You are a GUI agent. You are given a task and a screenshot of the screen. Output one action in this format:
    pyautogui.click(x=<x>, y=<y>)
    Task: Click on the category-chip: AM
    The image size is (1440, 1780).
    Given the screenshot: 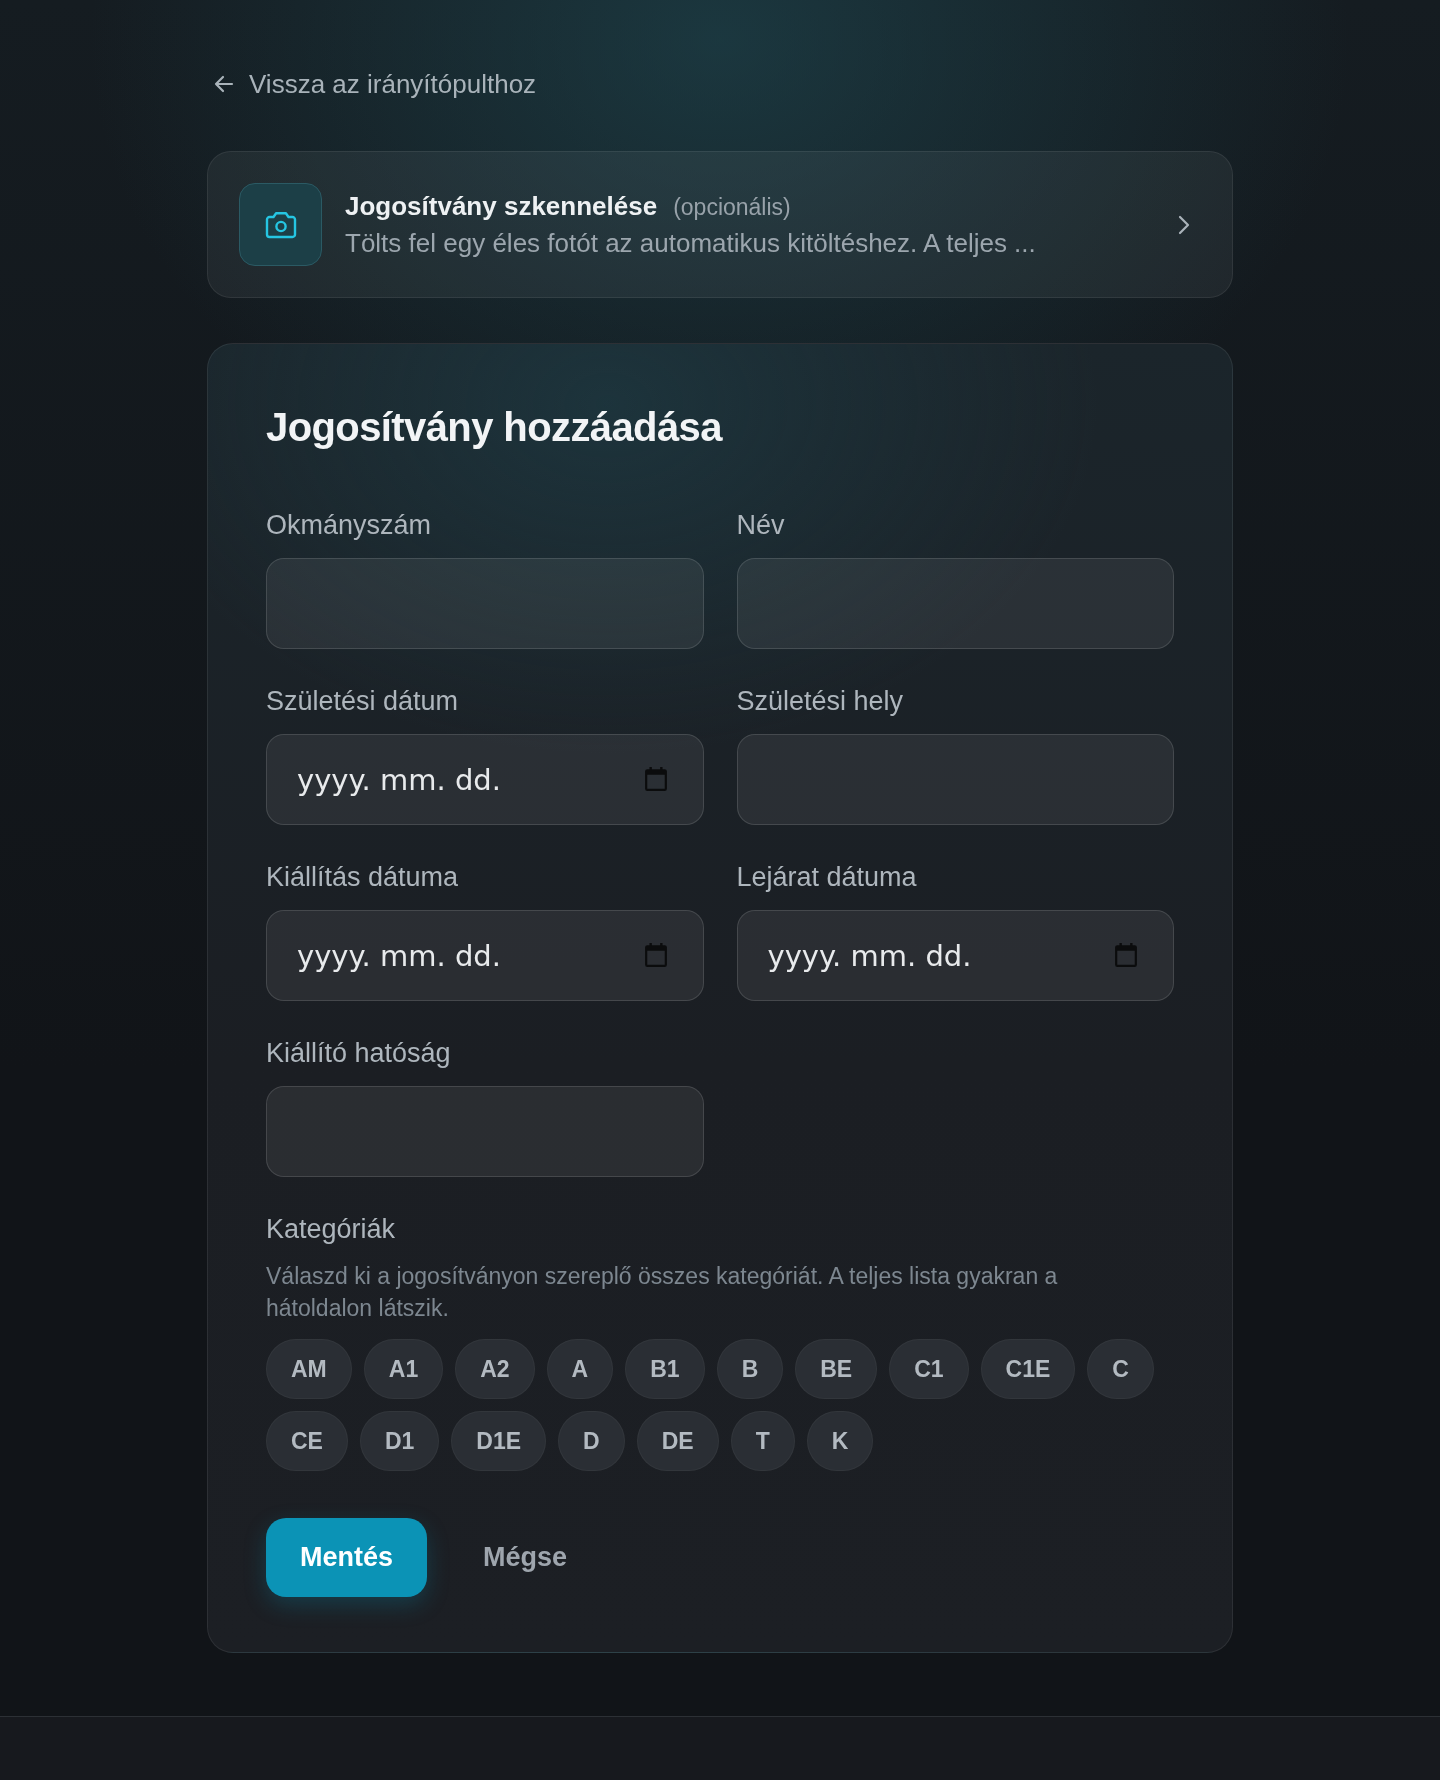 What is the action you would take?
    pyautogui.click(x=309, y=1369)
    